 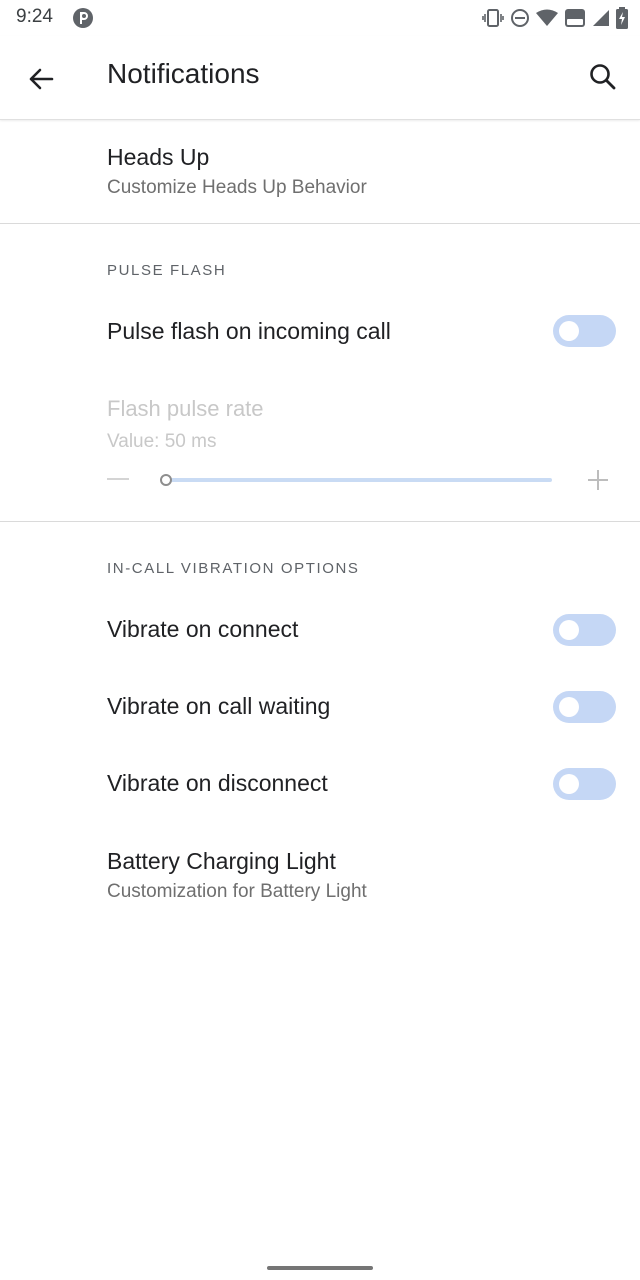 What do you see at coordinates (603, 77) in the screenshot?
I see `search-icon` at bounding box center [603, 77].